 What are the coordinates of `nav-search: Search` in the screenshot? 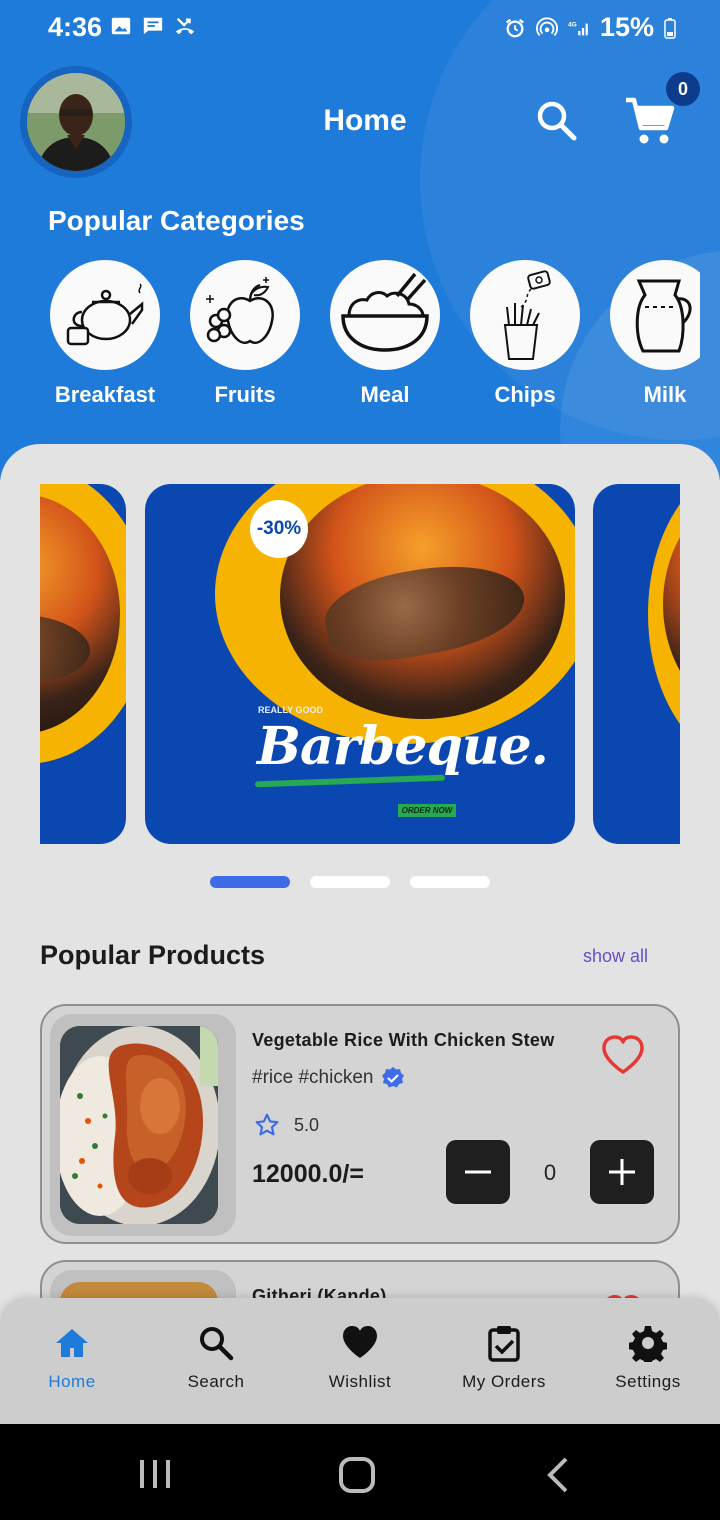 It's located at (216, 1361).